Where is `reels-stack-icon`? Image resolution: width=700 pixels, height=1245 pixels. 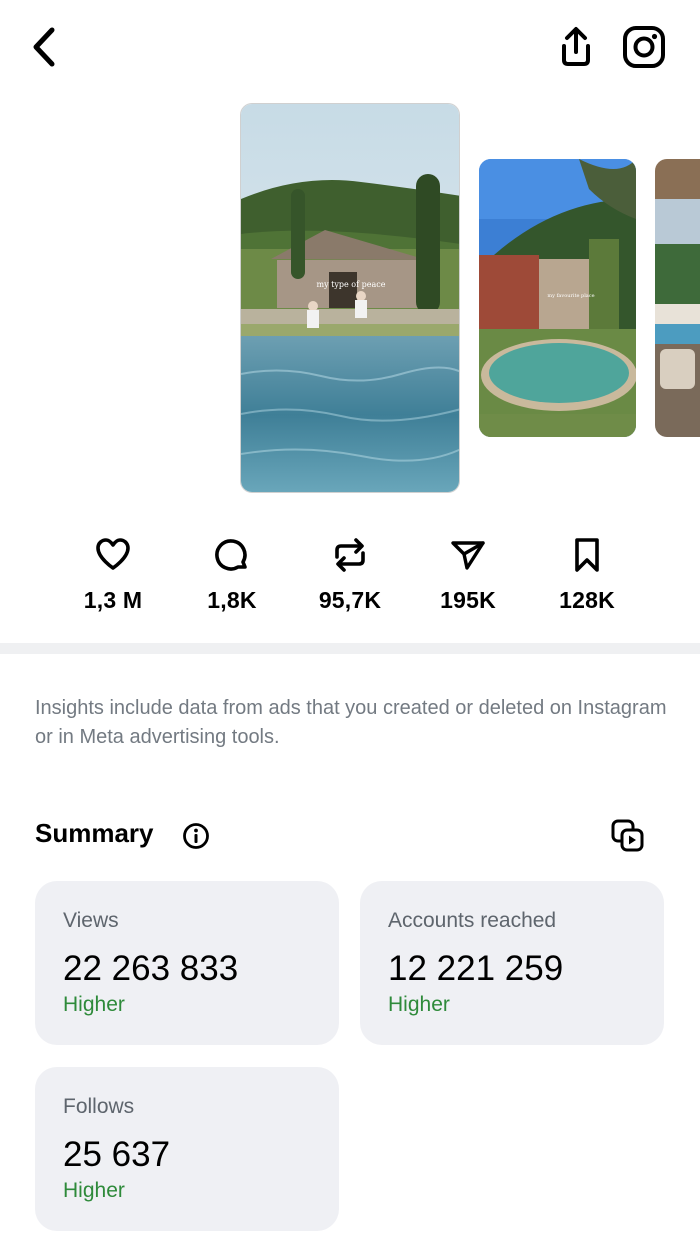 reels-stack-icon is located at coordinates (627, 835).